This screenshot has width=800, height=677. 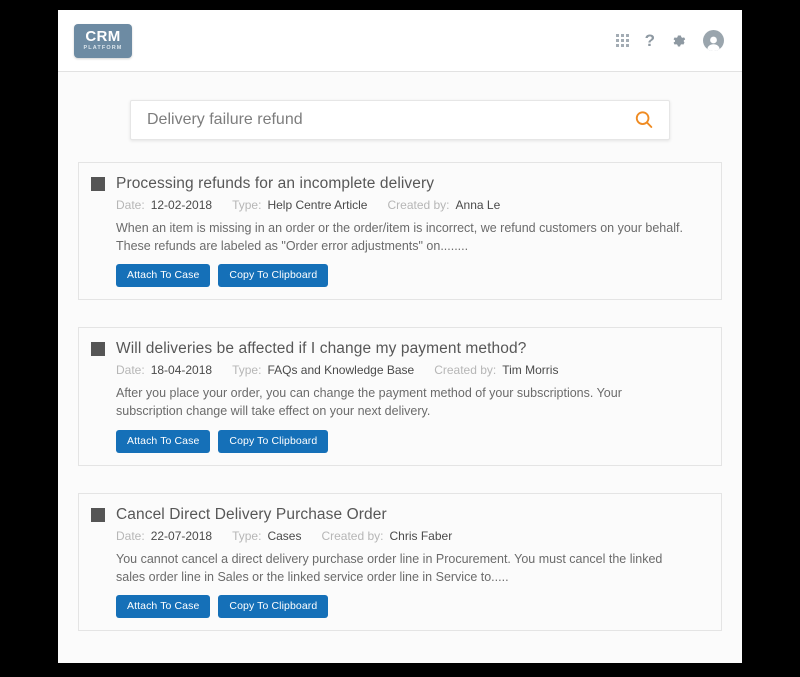 What do you see at coordinates (679, 41) in the screenshot?
I see `gear-icon` at bounding box center [679, 41].